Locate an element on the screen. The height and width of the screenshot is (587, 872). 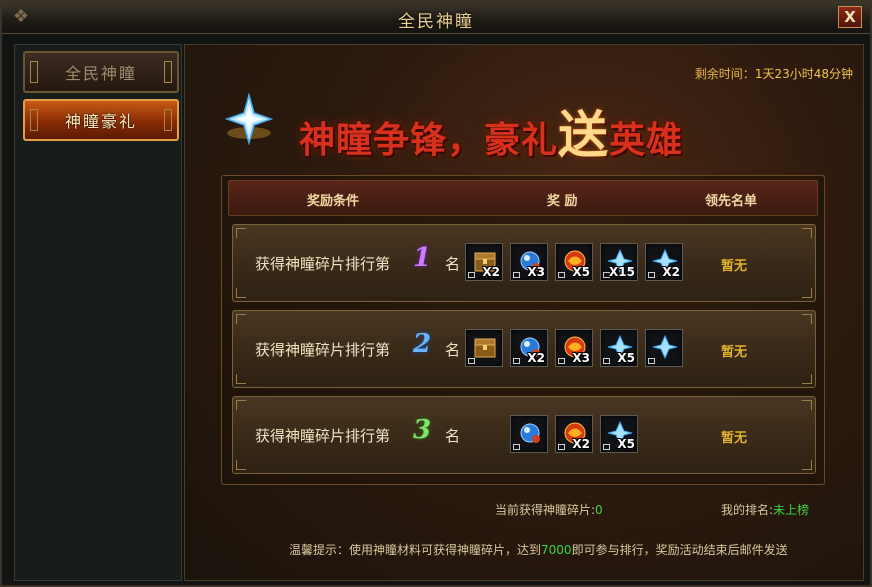
banner-slogan-part1: 神瞳争锋，豪礼 is located at coordinates (429, 140).